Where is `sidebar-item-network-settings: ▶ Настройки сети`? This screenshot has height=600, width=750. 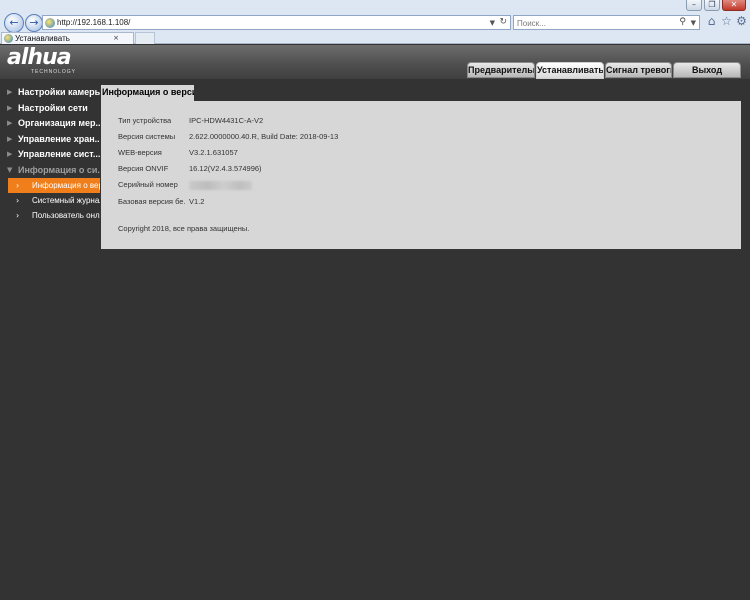
sidebar-item-network-settings: ▶ Настройки сети is located at coordinates (50, 109).